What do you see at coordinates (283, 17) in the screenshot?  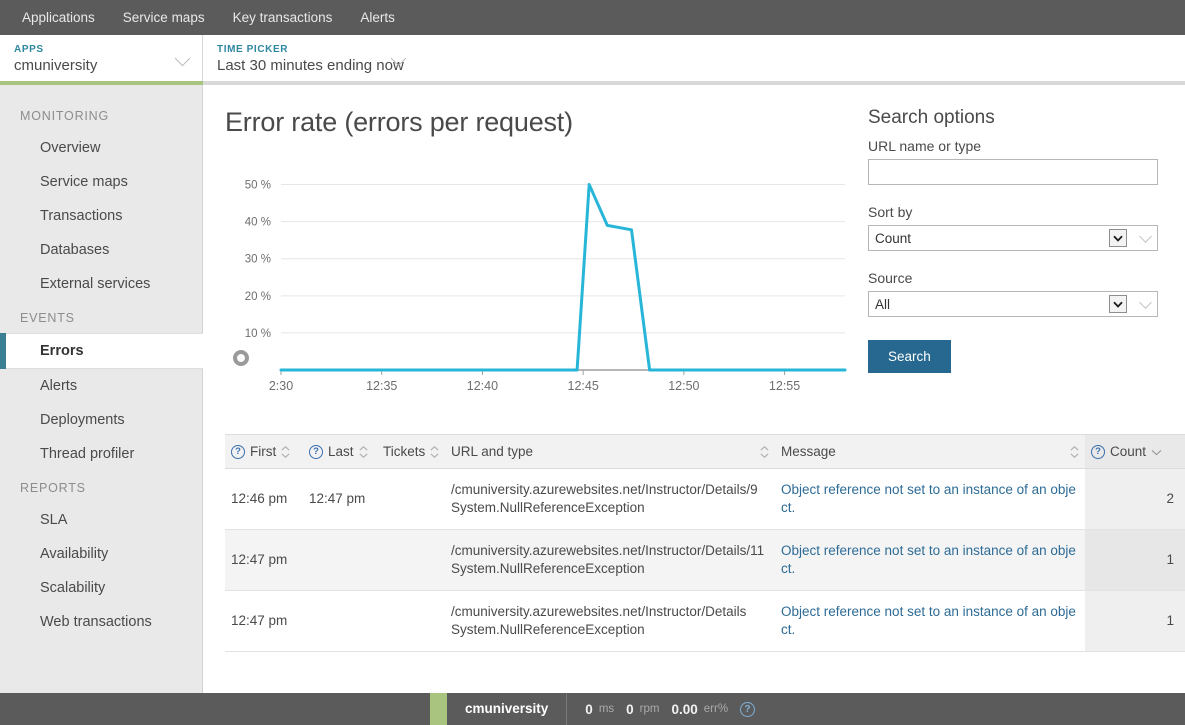 I see `topnav-item-key-transactions: Key transactions` at bounding box center [283, 17].